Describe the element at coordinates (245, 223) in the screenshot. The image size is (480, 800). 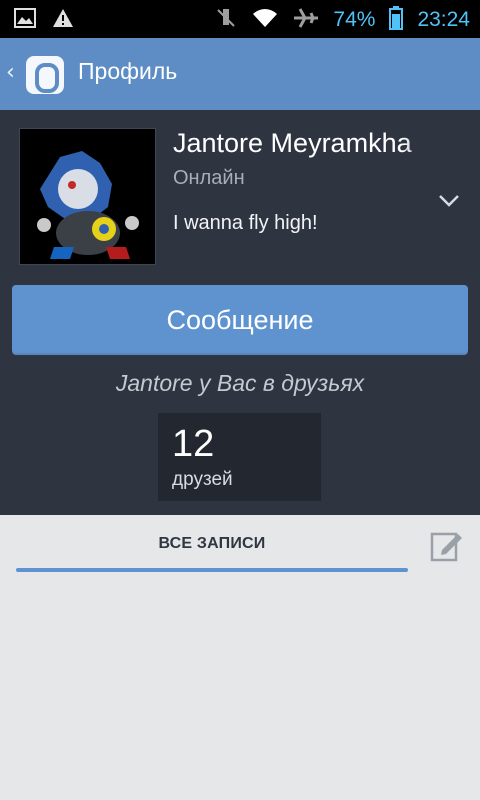
I see `status-quote: I wanna fly high!` at that location.